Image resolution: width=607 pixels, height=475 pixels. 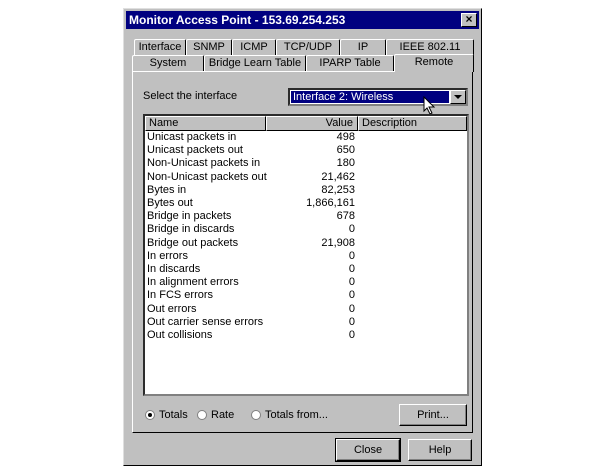 What do you see at coordinates (350, 63) in the screenshot?
I see `tab-iparp-table: IPARP Table` at bounding box center [350, 63].